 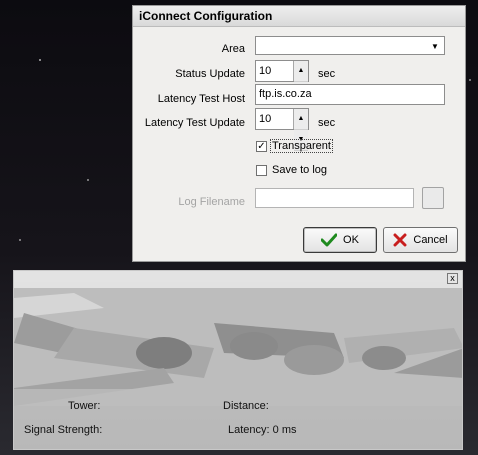 What do you see at coordinates (299, 170) in the screenshot?
I see `save-to-log-label: Save to log` at bounding box center [299, 170].